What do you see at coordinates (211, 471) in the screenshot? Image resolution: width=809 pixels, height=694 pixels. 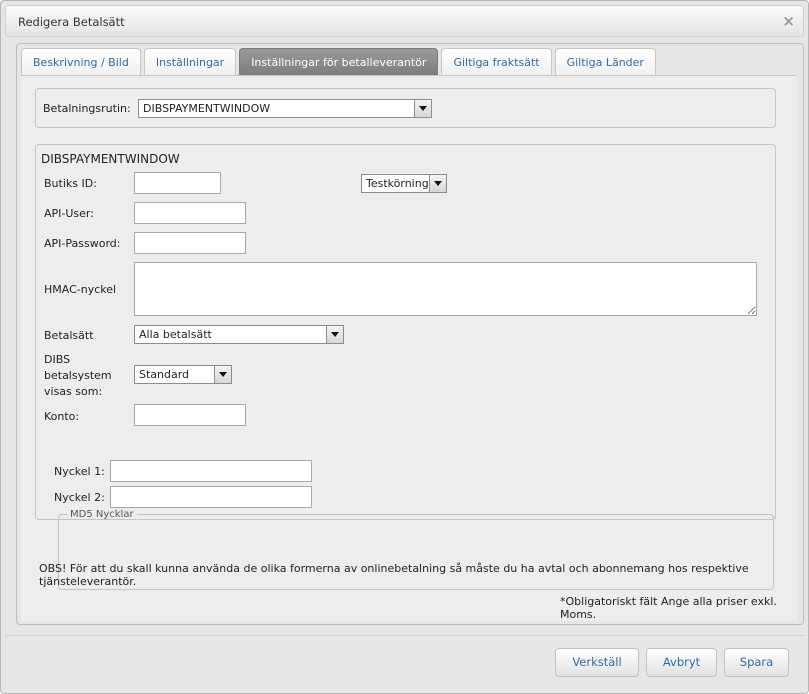 I see `key1-input` at bounding box center [211, 471].